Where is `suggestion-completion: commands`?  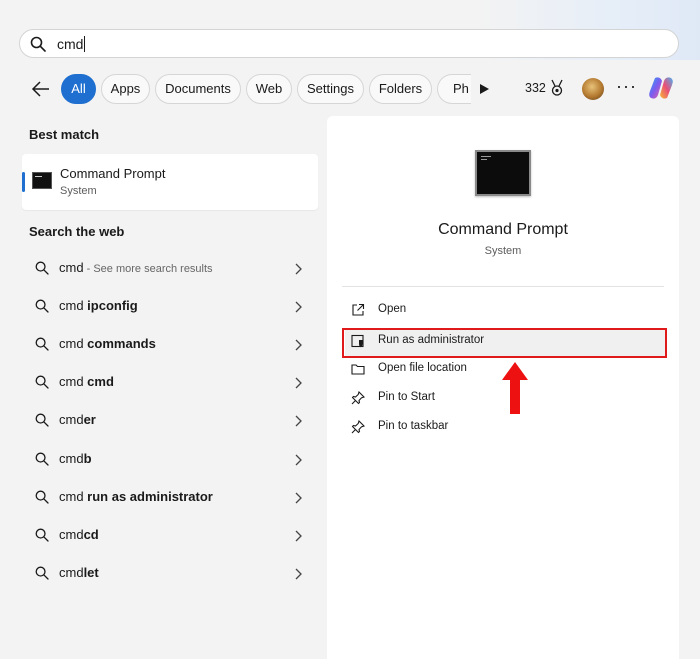 suggestion-completion: commands is located at coordinates (121, 343).